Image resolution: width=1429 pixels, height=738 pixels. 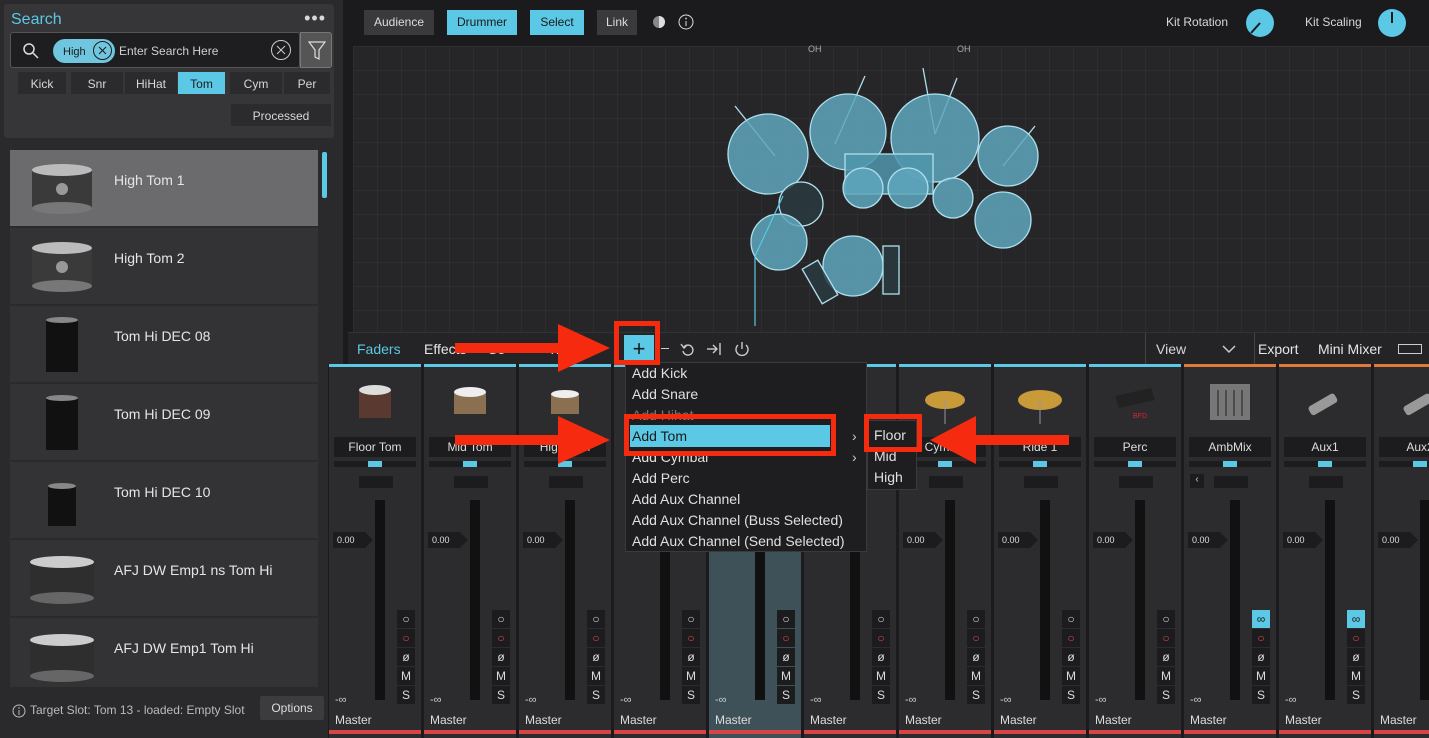 What do you see at coordinates (281, 50) in the screenshot?
I see `clear-search-icon` at bounding box center [281, 50].